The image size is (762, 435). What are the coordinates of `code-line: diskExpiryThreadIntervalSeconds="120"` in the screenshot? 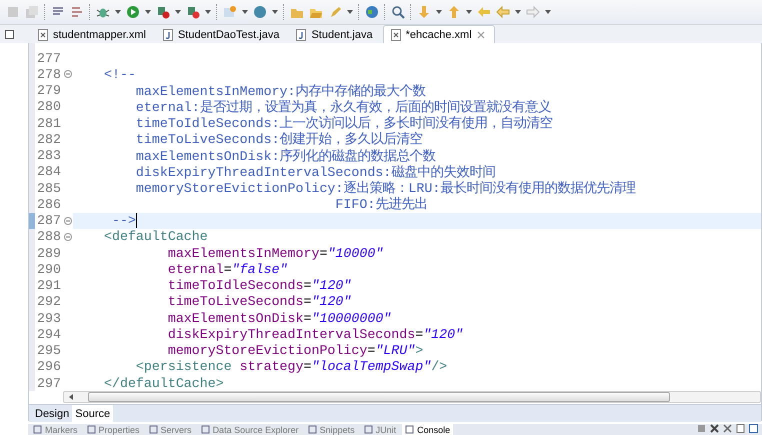 It's located at (315, 334).